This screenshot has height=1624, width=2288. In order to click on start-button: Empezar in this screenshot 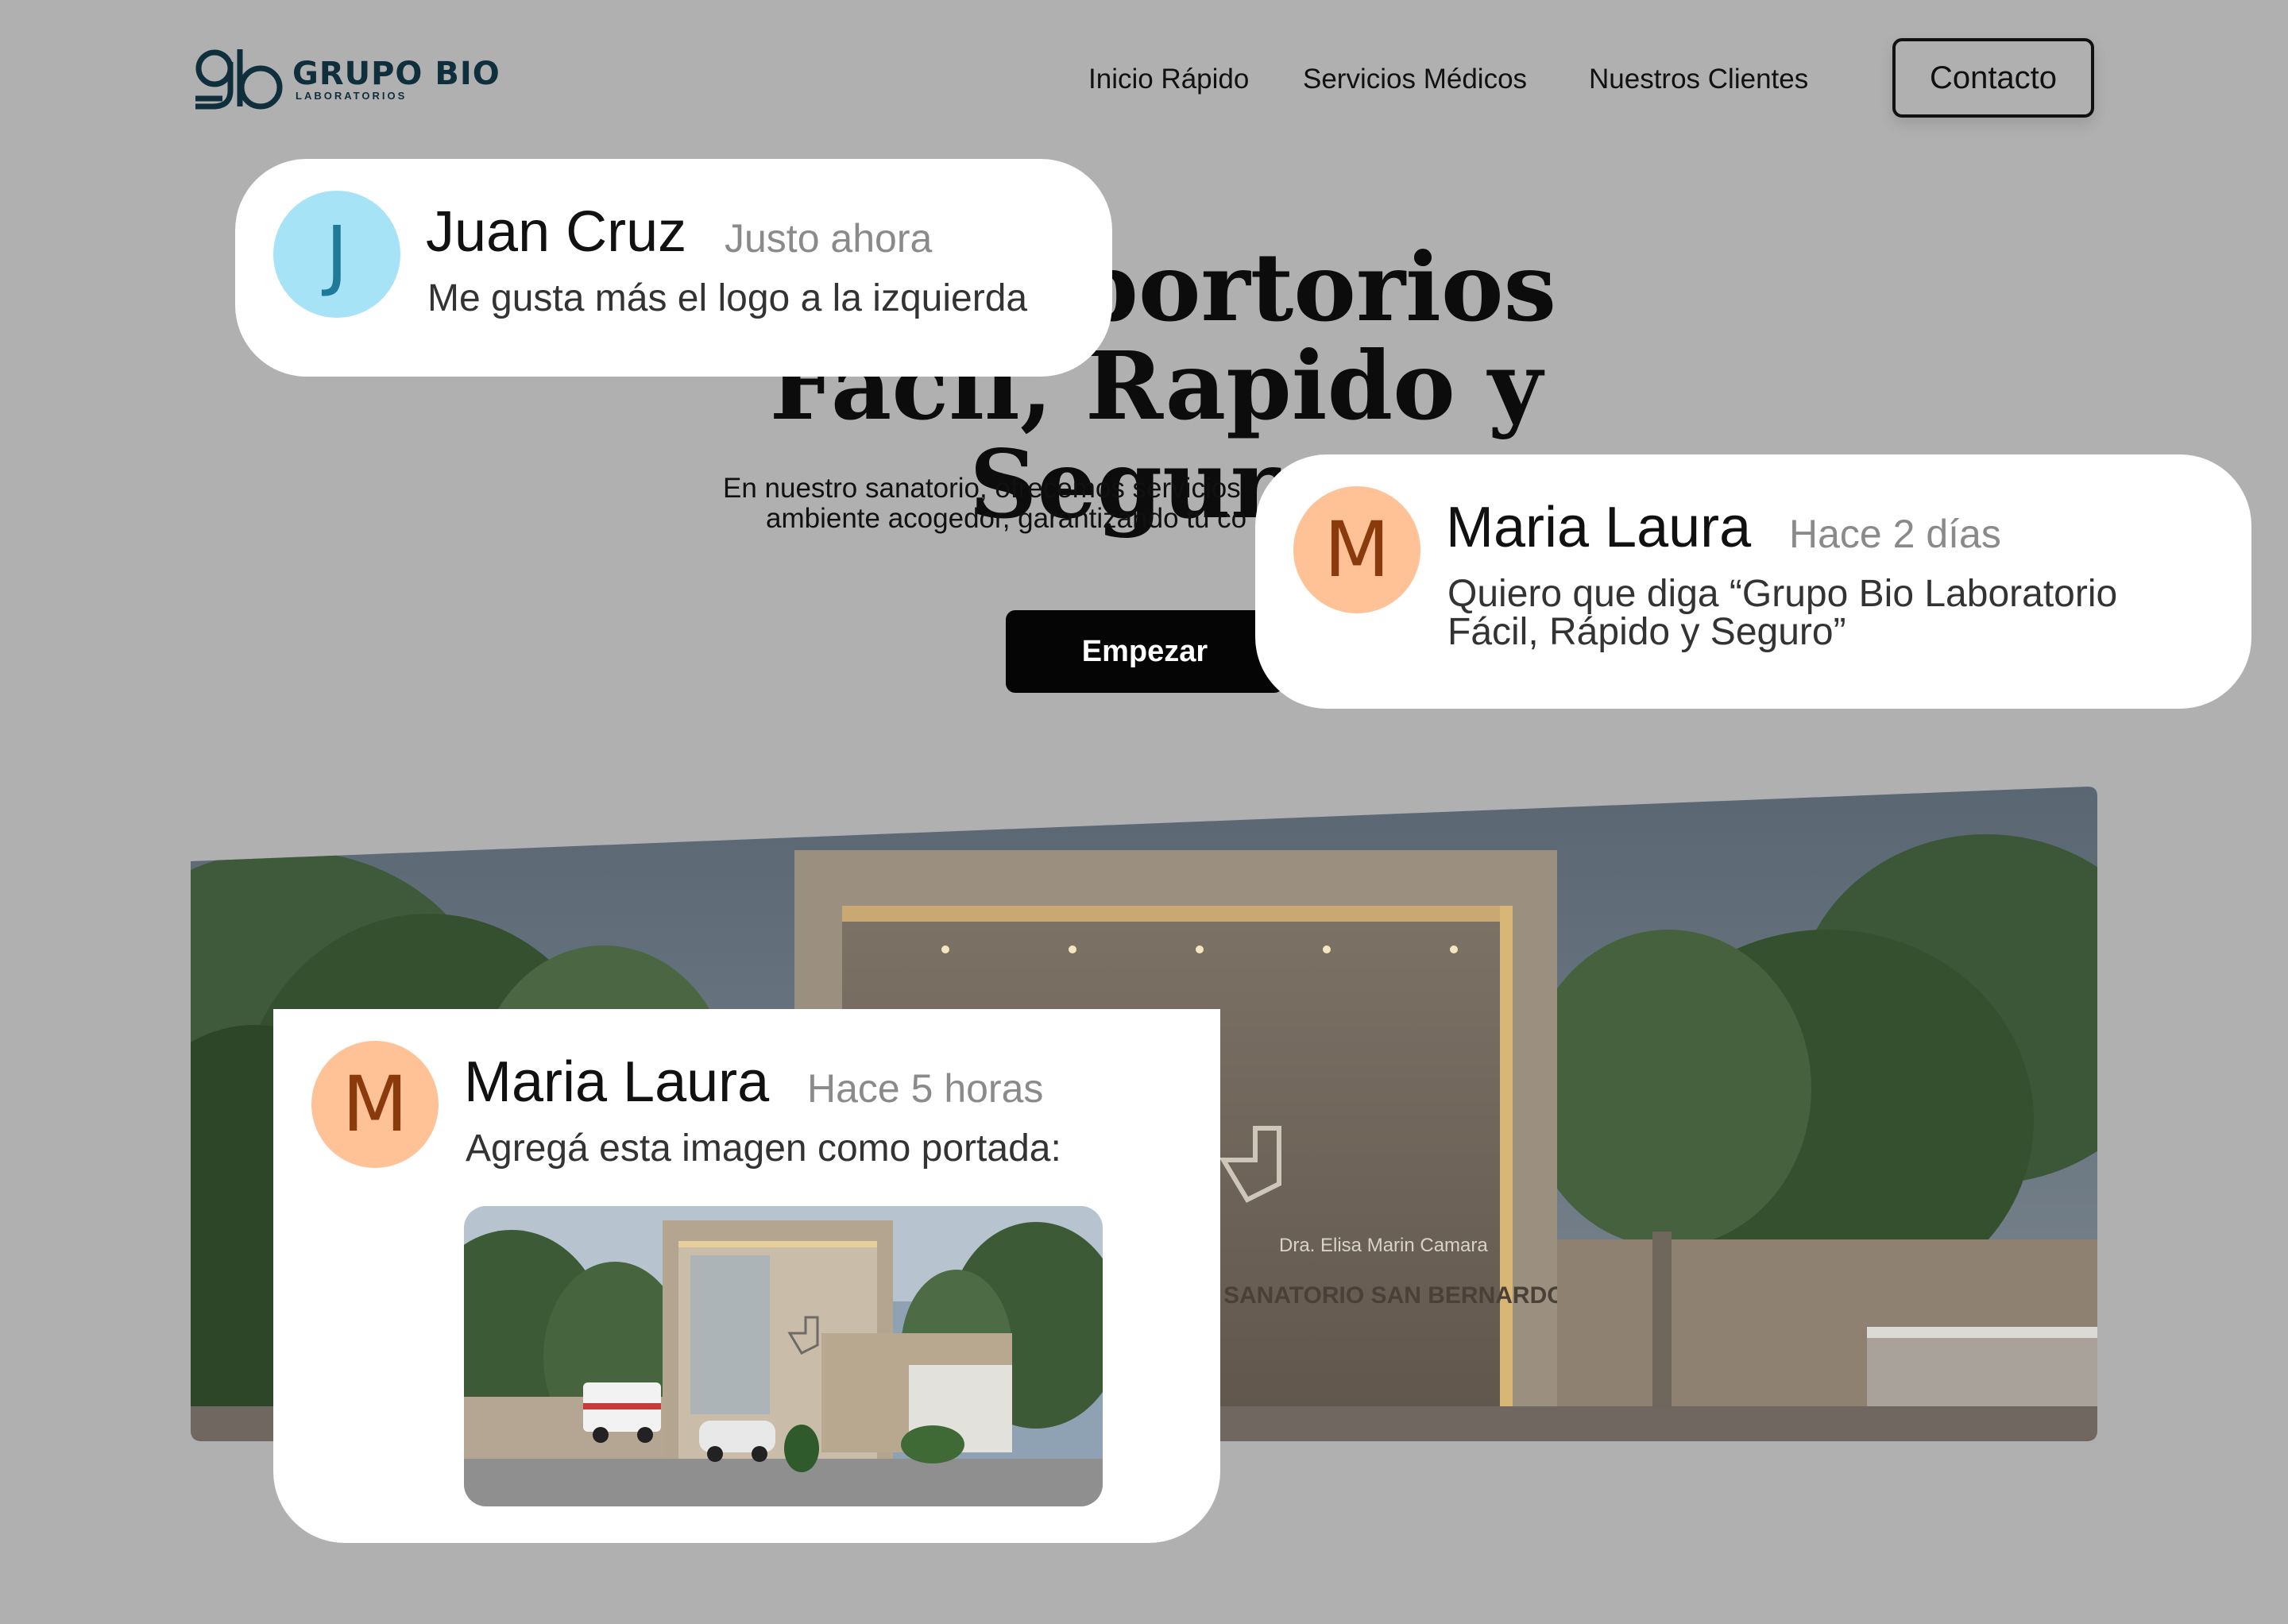, I will do `click(1145, 651)`.